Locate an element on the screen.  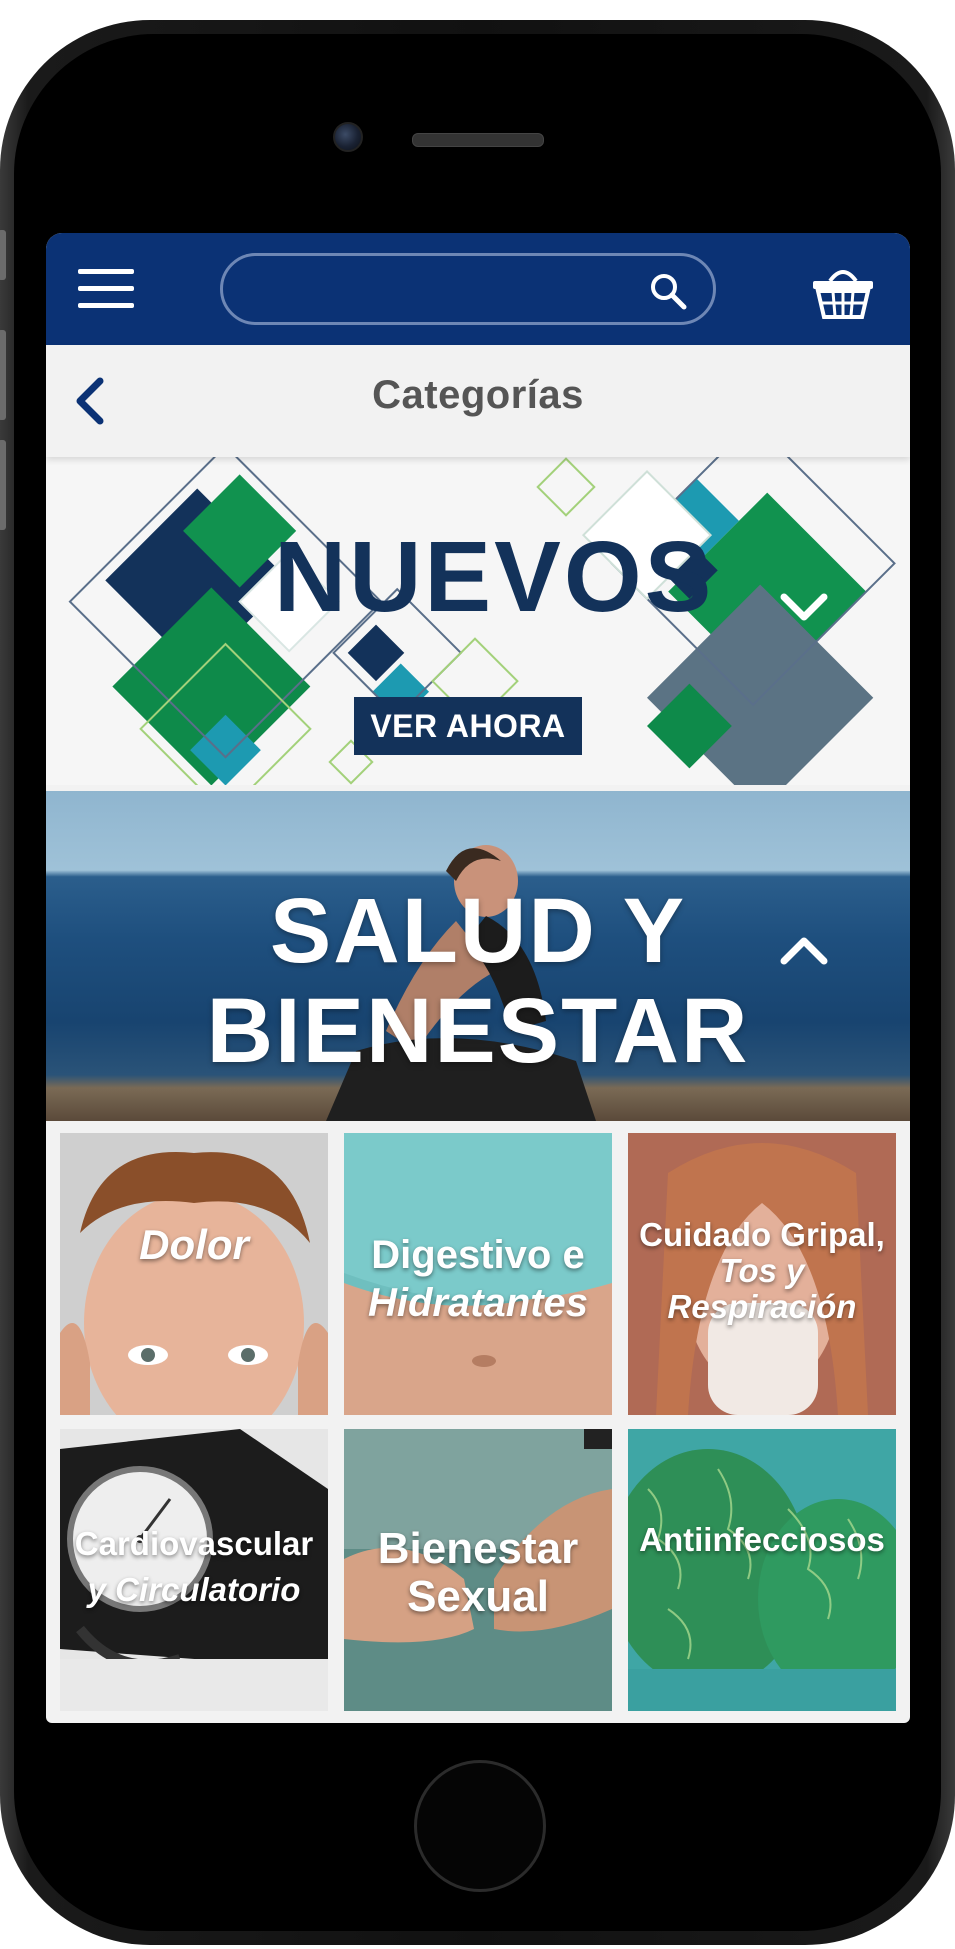
top-bar is located at coordinates (478, 289).